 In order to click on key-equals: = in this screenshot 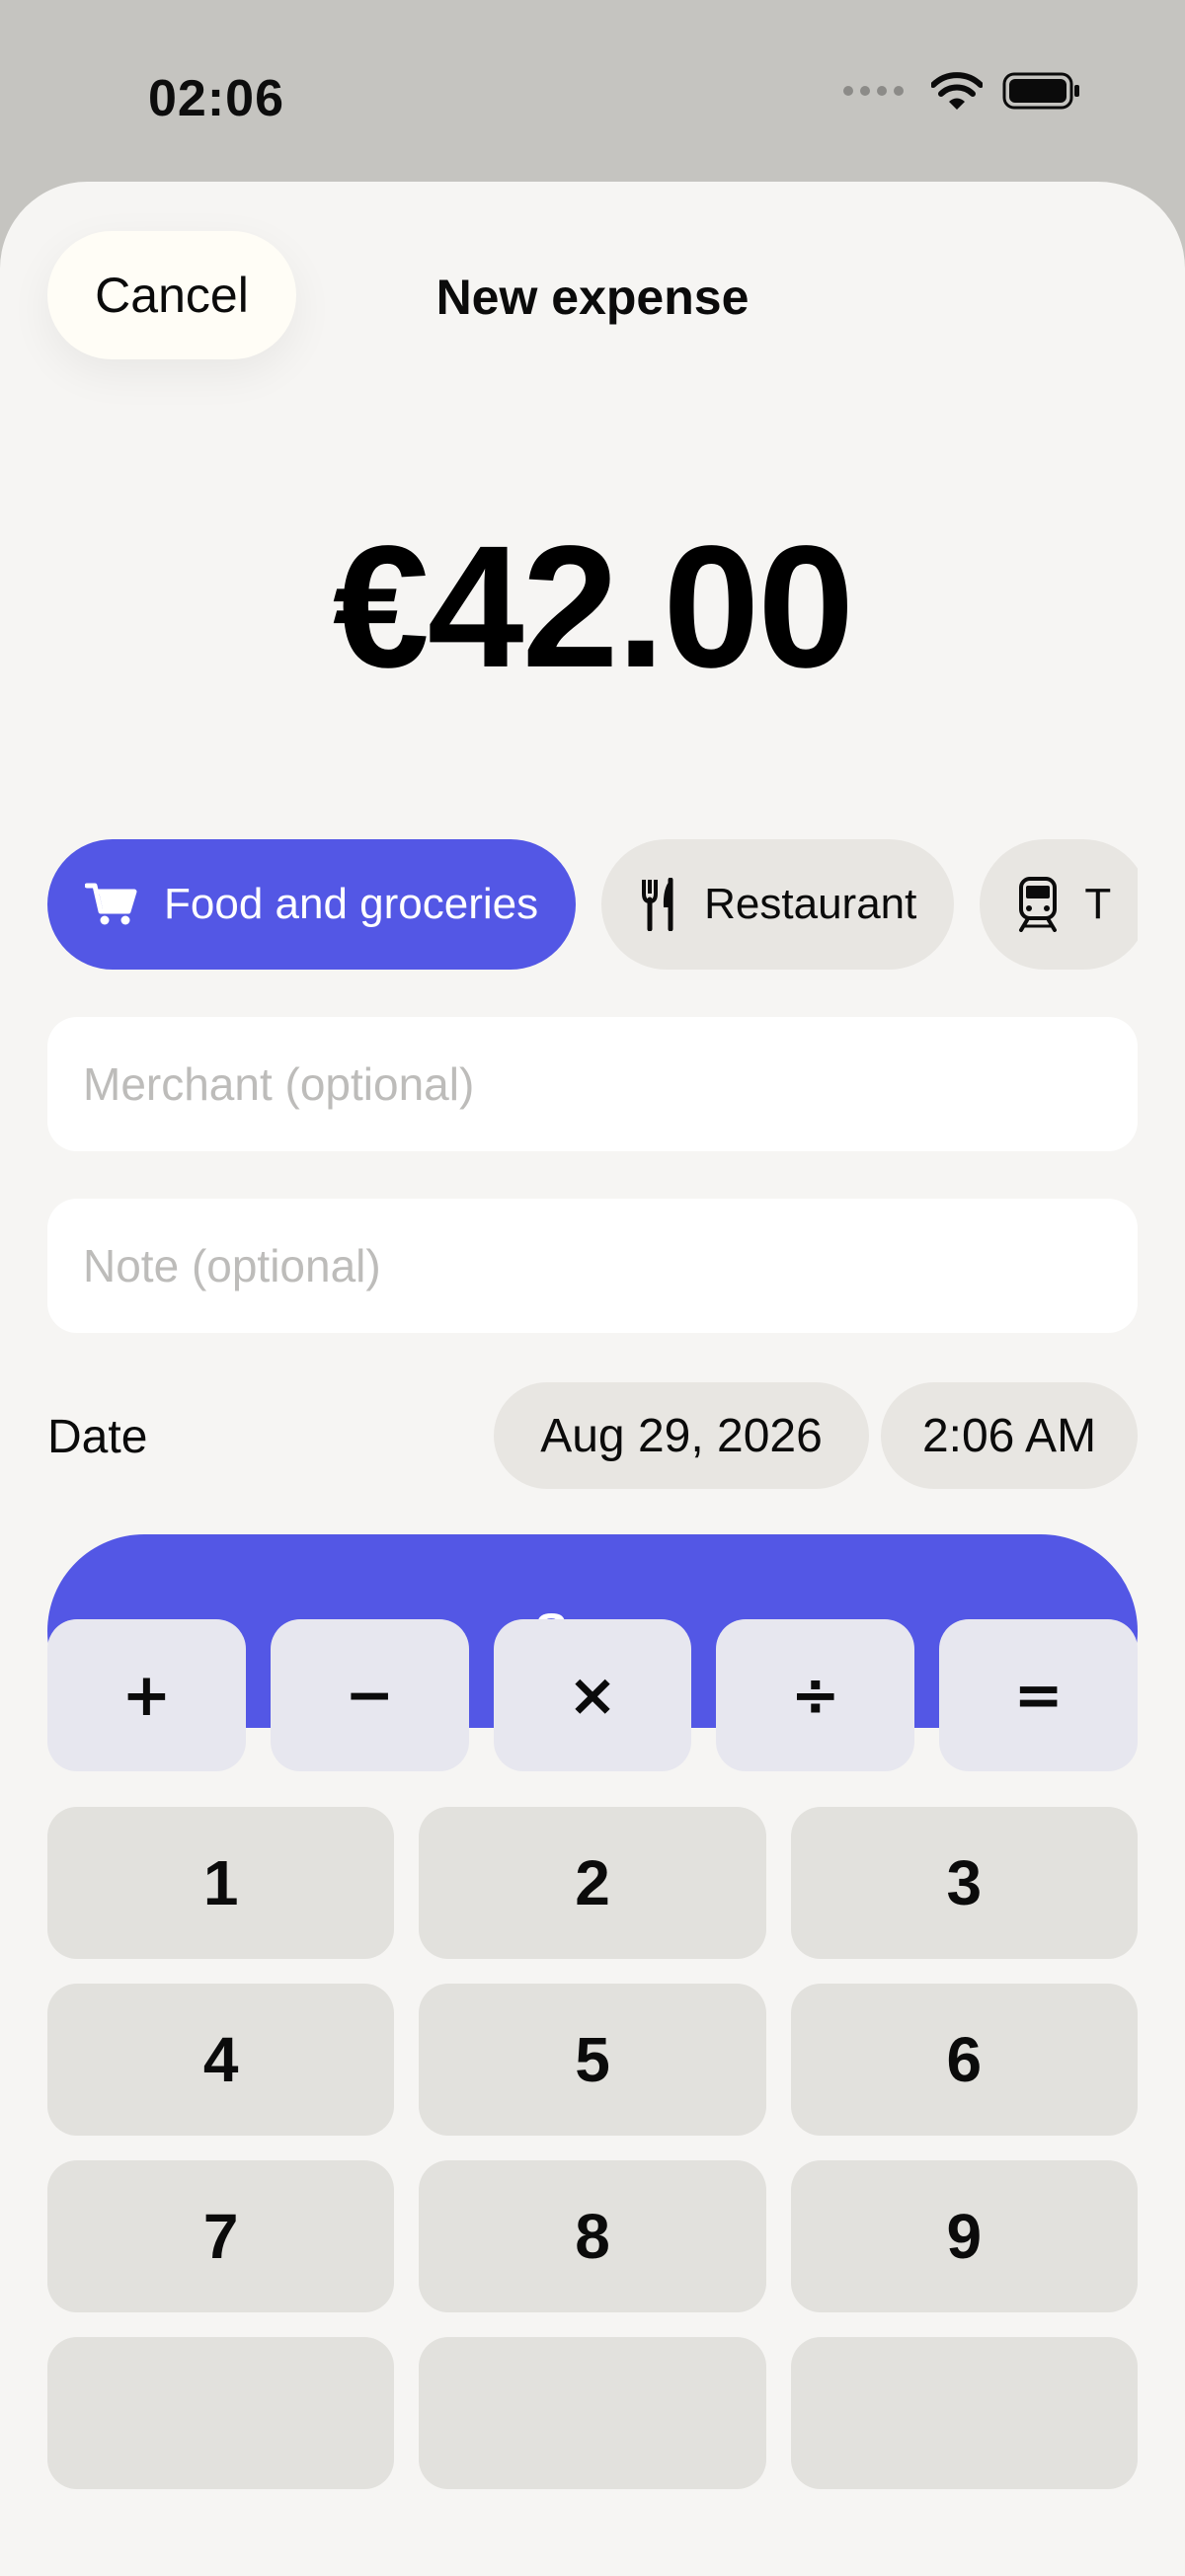, I will do `click(1038, 1695)`.